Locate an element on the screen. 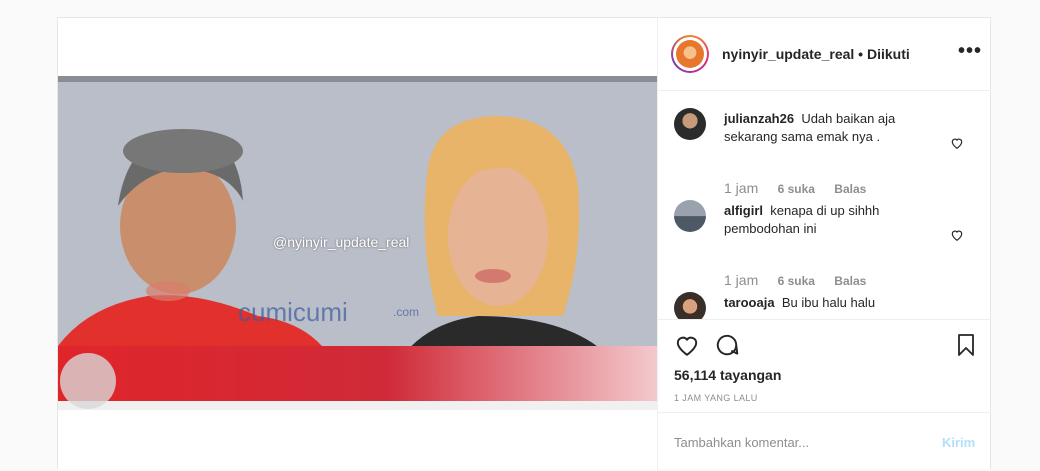 The height and width of the screenshot is (471, 1040). add-comment-section: Tambahkan komentar... Kirim is located at coordinates (824, 441).